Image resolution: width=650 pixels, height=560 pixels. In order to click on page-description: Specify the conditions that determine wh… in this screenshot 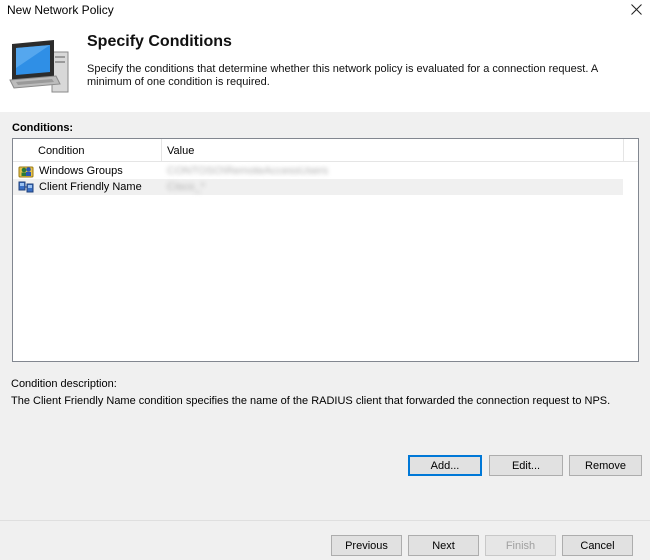, I will do `click(342, 75)`.